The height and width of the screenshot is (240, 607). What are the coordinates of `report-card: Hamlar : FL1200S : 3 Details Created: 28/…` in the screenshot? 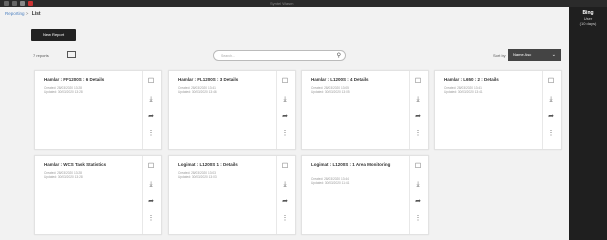 It's located at (232, 110).